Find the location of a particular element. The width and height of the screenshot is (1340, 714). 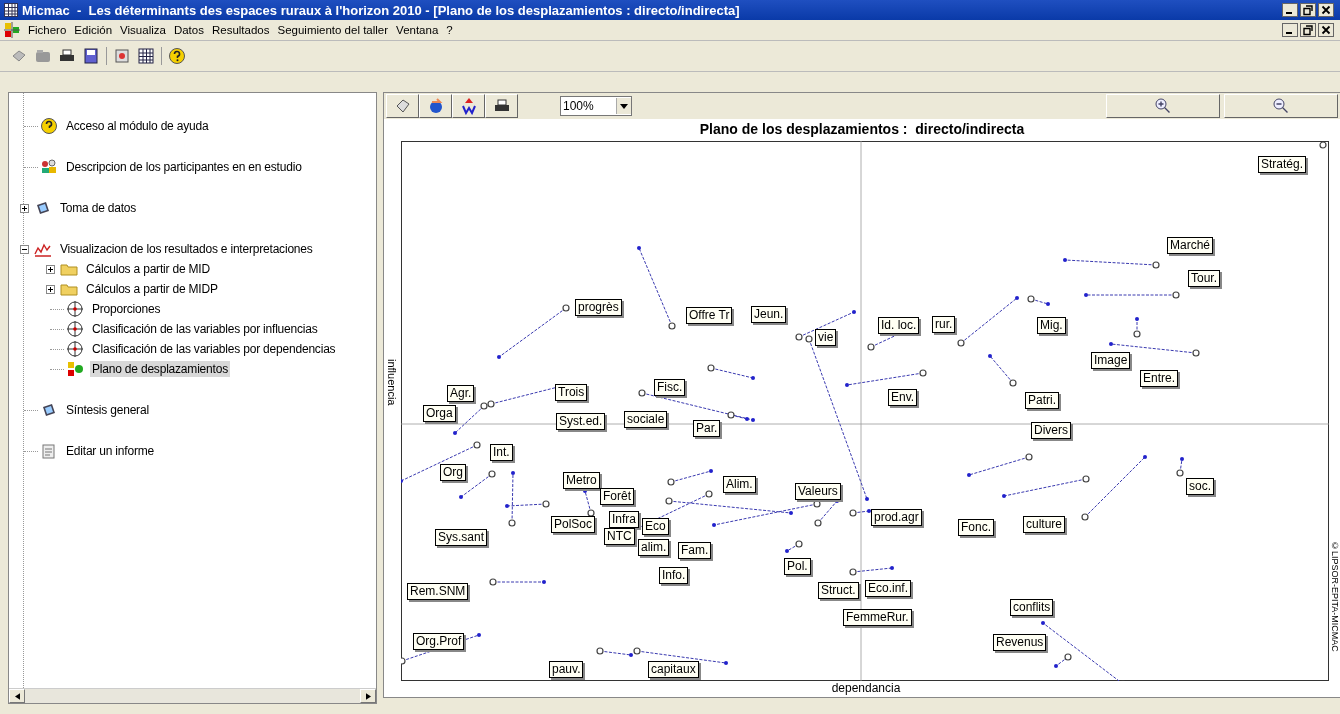

zoom-dropdown: 100% is located at coordinates (596, 106).